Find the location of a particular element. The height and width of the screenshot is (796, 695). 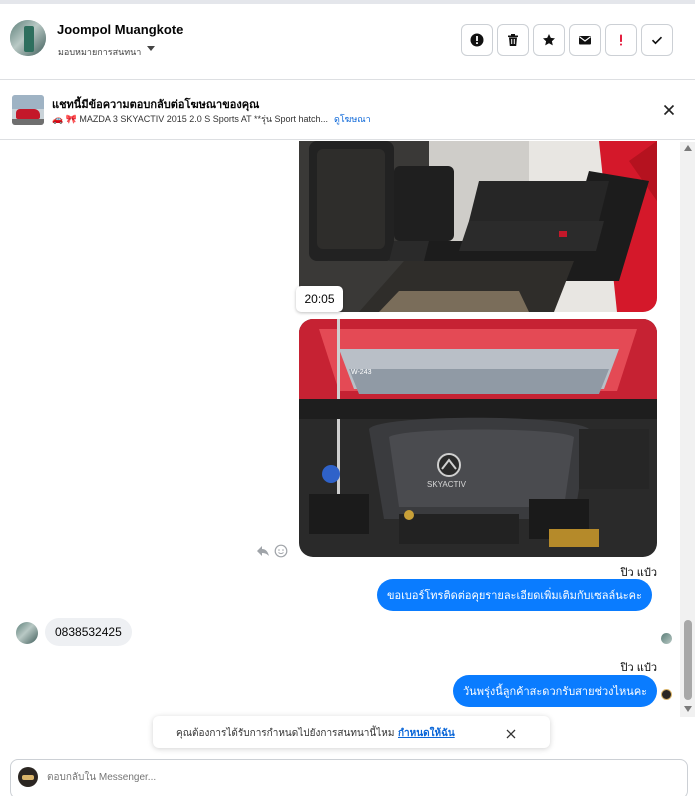

mail-icon is located at coordinates (585, 40).